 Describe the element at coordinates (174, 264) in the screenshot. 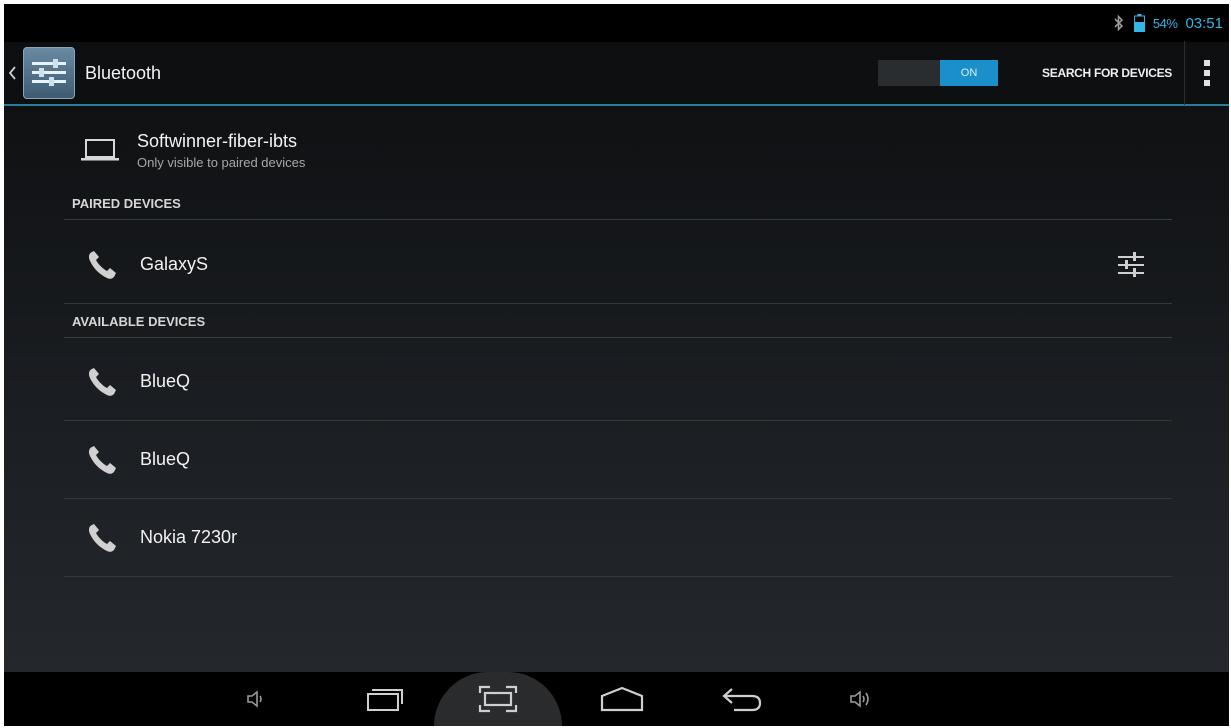

I see `device-name: GalaxyS` at that location.